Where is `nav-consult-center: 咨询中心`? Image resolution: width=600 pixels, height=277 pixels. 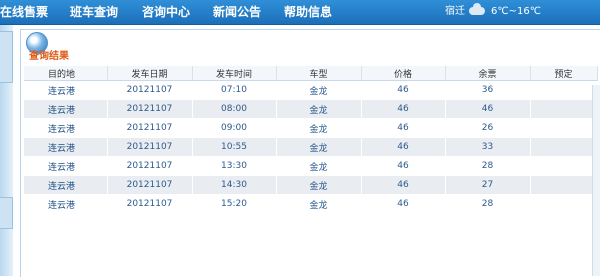 nav-consult-center: 咨询中心 is located at coordinates (166, 12).